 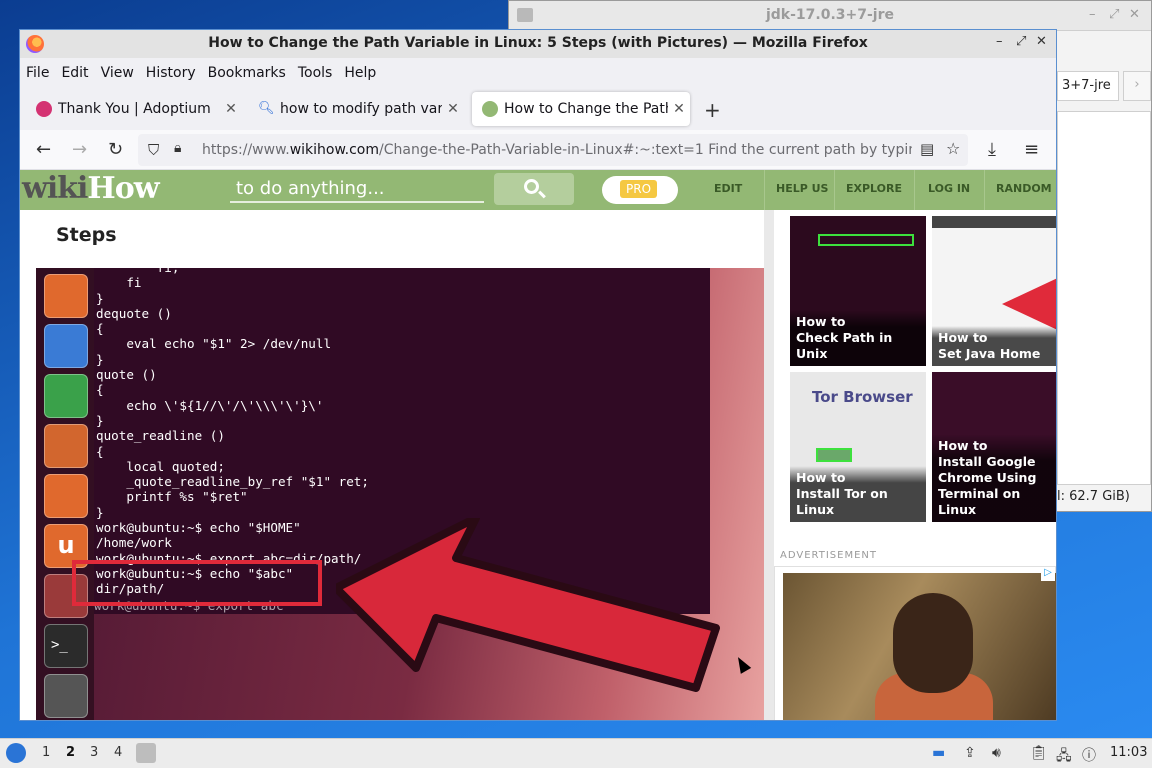 I want to click on workspace-4: 4, so click(x=118, y=752).